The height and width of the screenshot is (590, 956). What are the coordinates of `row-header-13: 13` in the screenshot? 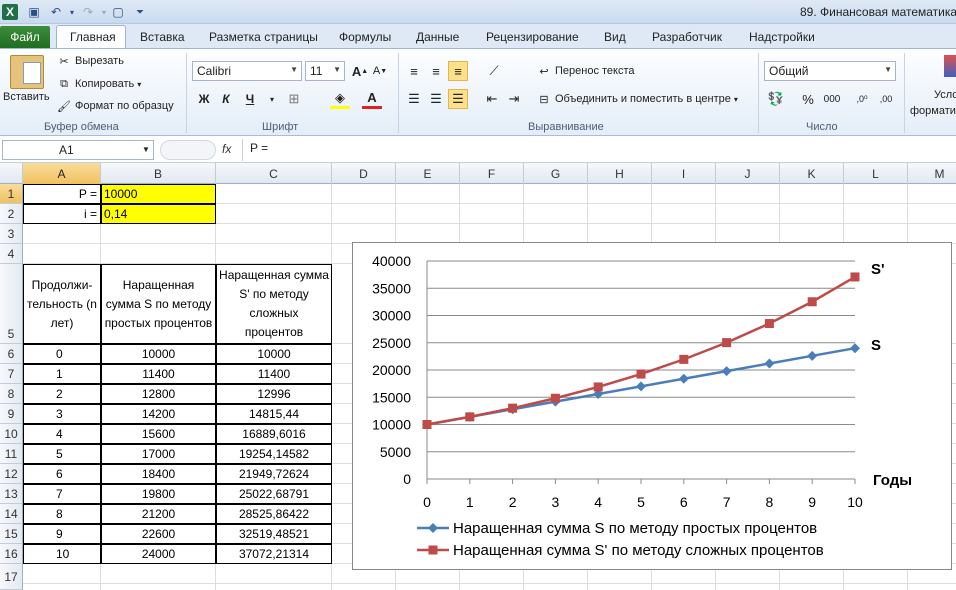 It's located at (11, 494).